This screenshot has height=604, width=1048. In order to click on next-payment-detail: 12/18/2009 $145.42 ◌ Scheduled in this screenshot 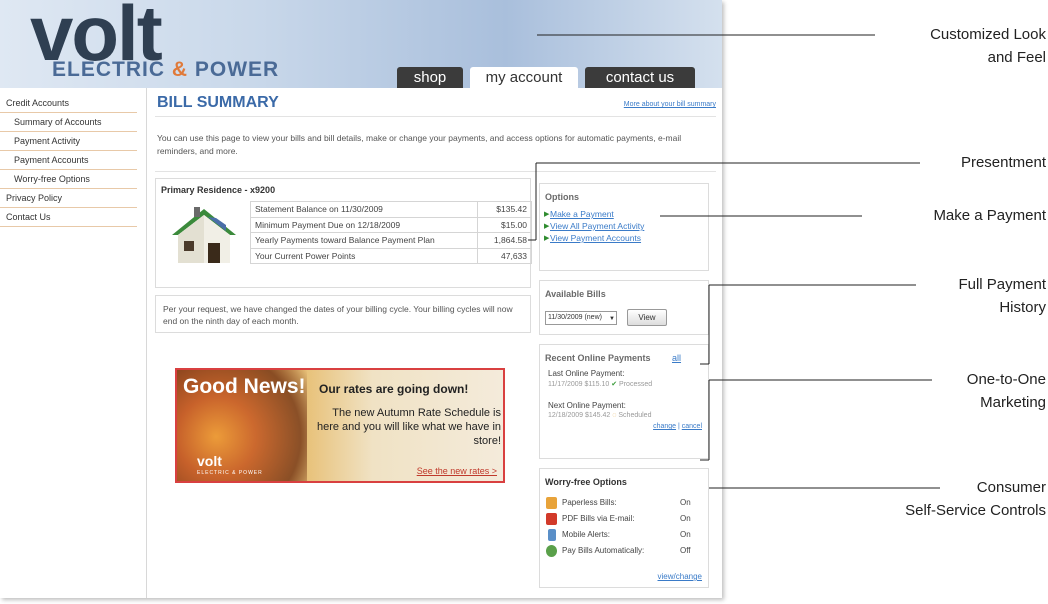, I will do `click(599, 415)`.